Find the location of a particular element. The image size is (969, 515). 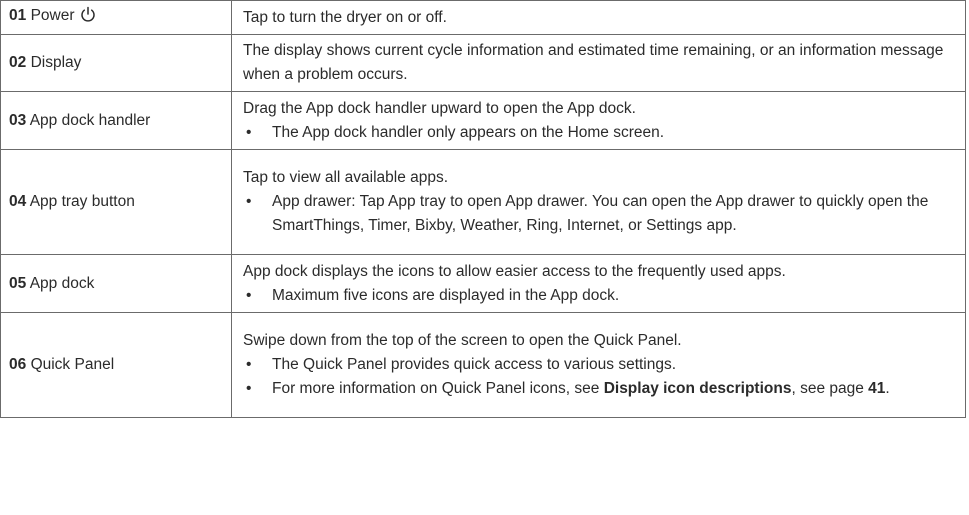

feature-name-cell: 04 App tray button is located at coordinates (116, 202).